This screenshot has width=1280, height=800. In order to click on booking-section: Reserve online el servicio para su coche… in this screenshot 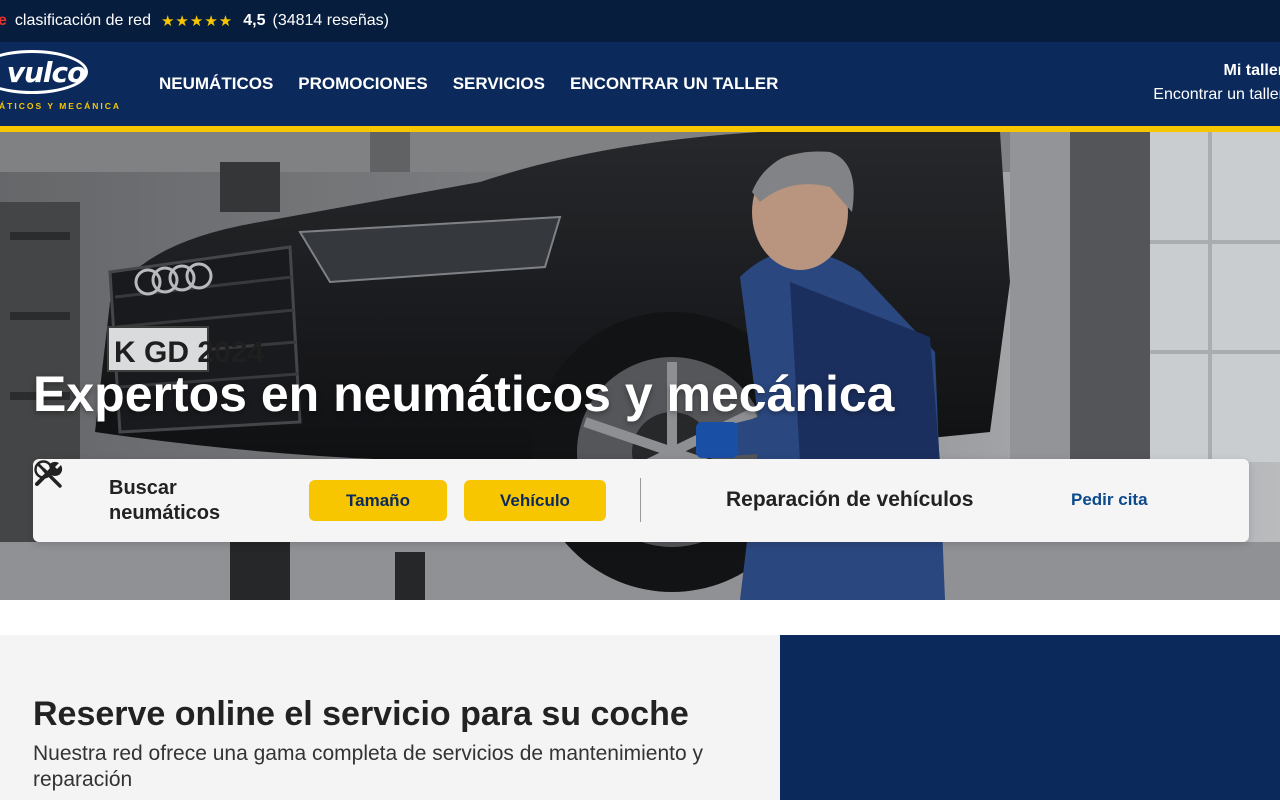, I will do `click(390, 717)`.